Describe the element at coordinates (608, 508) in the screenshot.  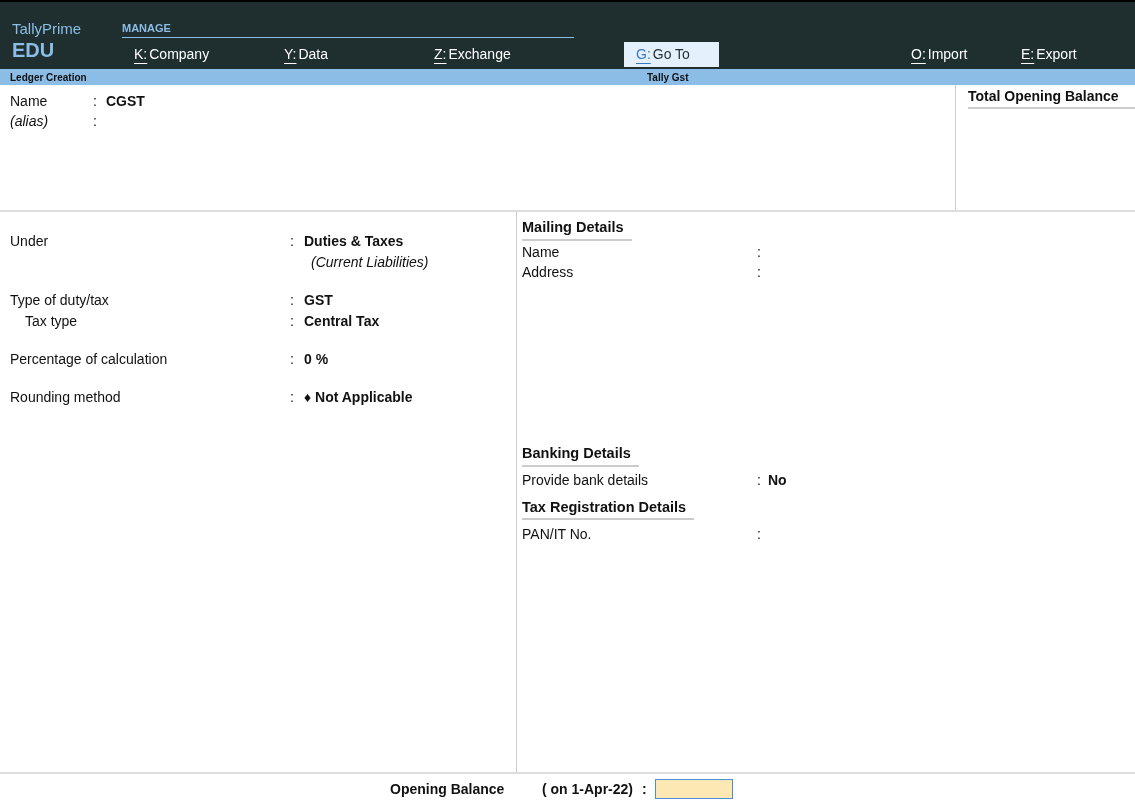
I see `section-title: Tax Registration Details` at that location.